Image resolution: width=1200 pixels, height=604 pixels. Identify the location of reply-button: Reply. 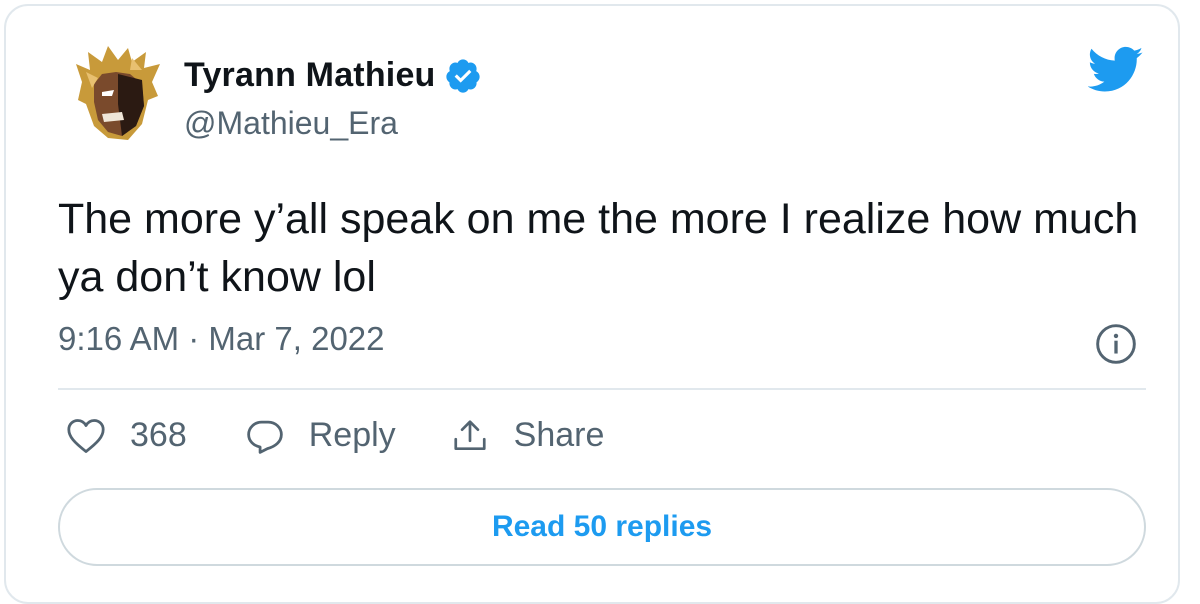
(320, 435).